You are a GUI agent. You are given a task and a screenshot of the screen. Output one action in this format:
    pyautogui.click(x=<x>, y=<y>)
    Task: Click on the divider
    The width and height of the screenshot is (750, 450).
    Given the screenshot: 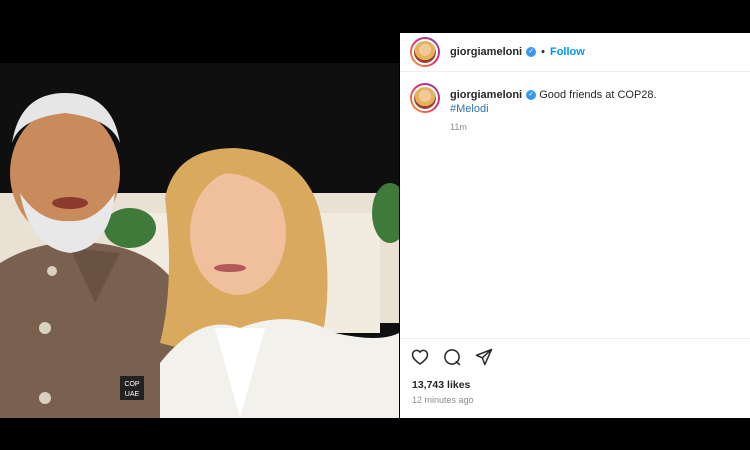 What is the action you would take?
    pyautogui.click(x=575, y=338)
    